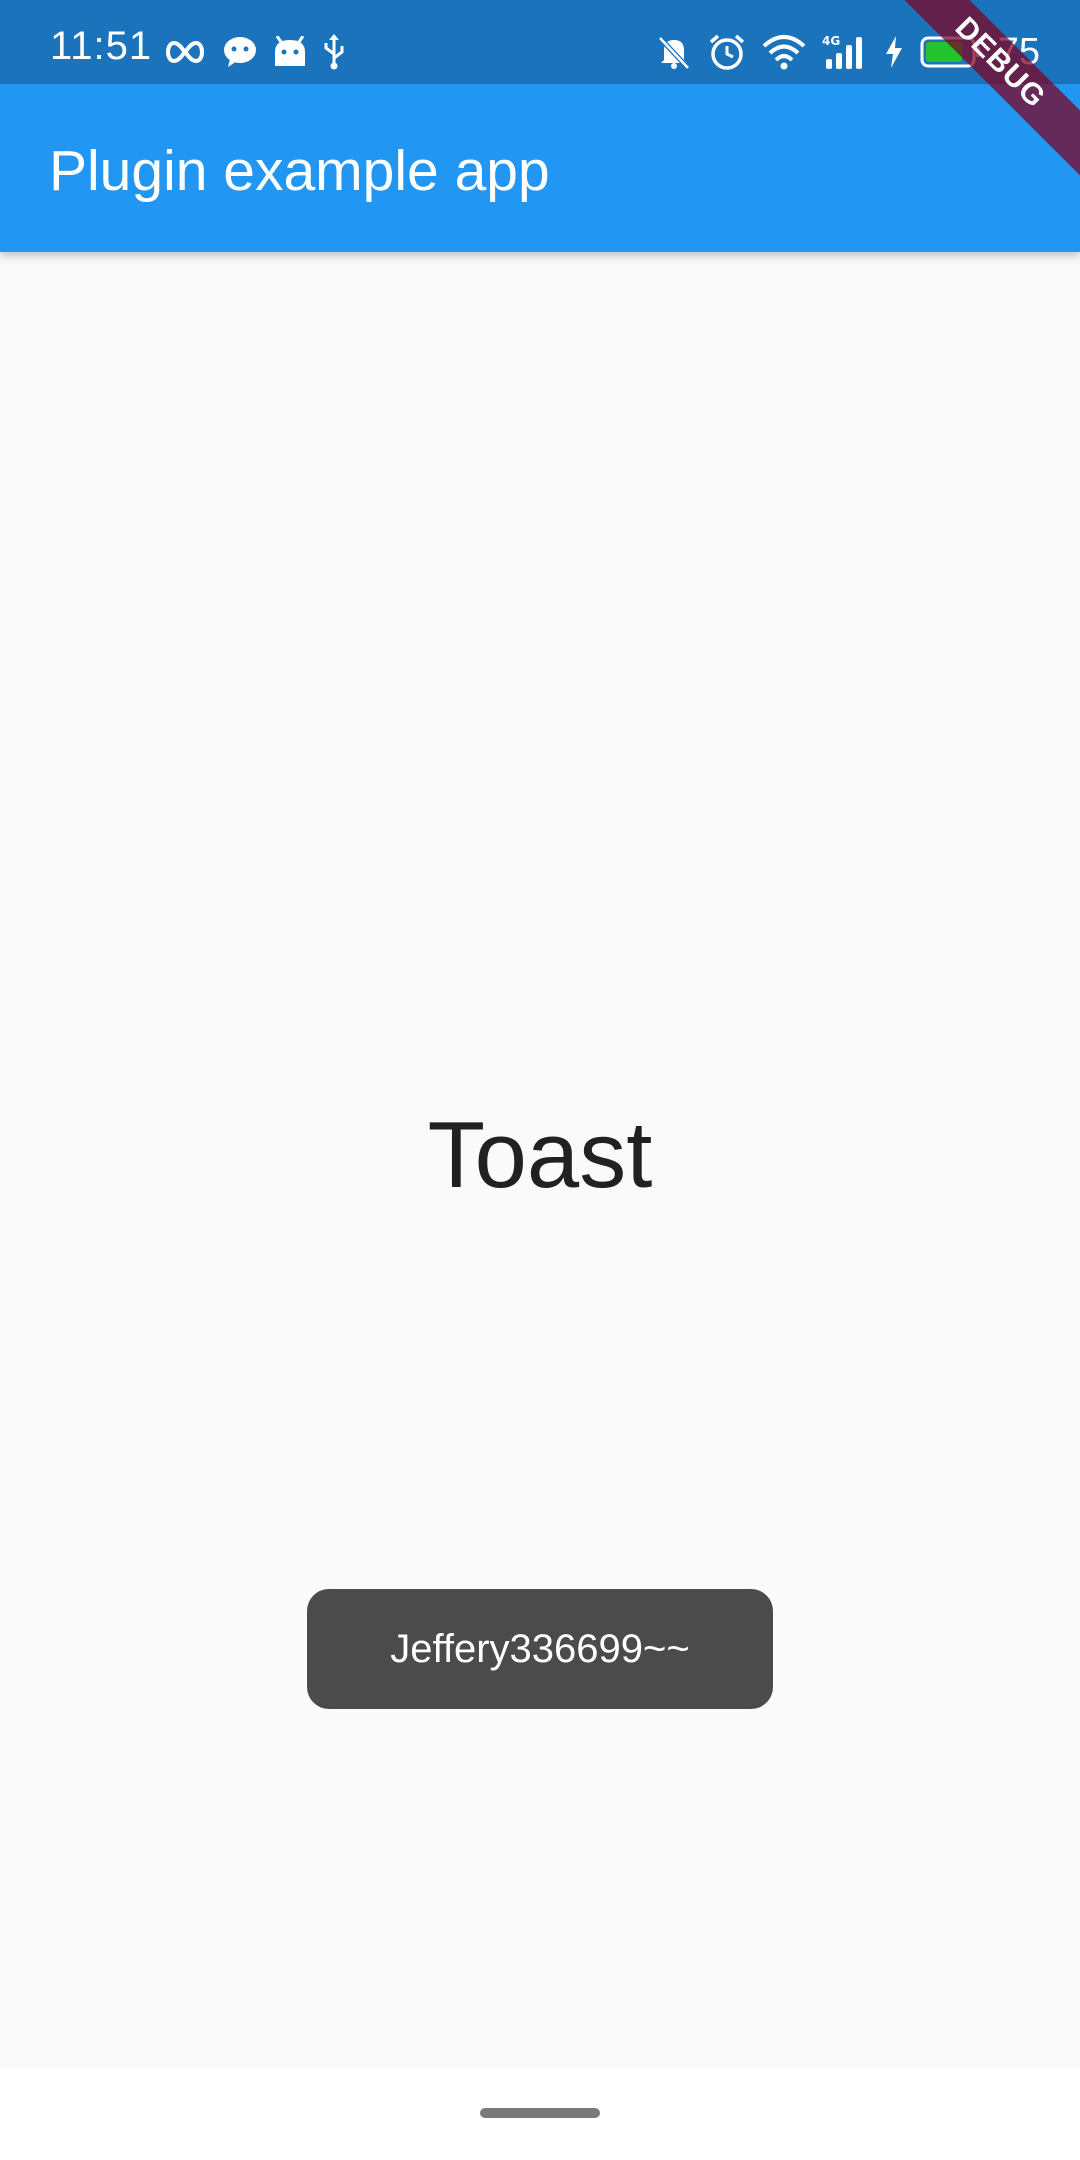 This screenshot has height=2160, width=1080. I want to click on toast-message: Jeffery336699~~, so click(540, 1648).